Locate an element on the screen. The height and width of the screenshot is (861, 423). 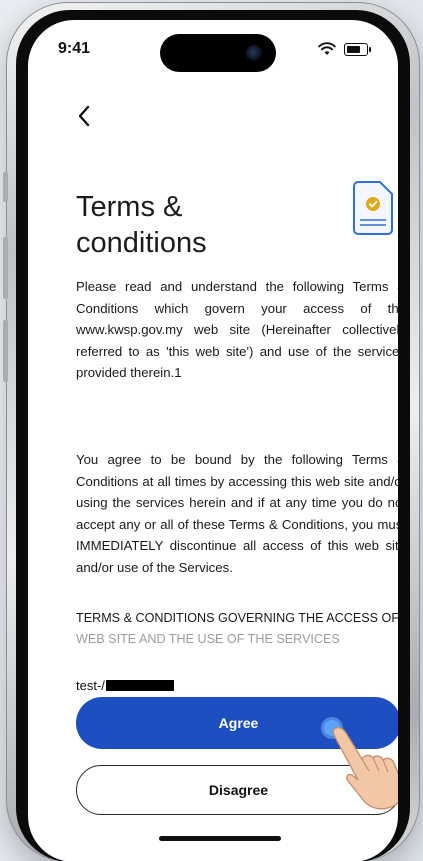
agree-button-label: Agree is located at coordinates (238, 723).